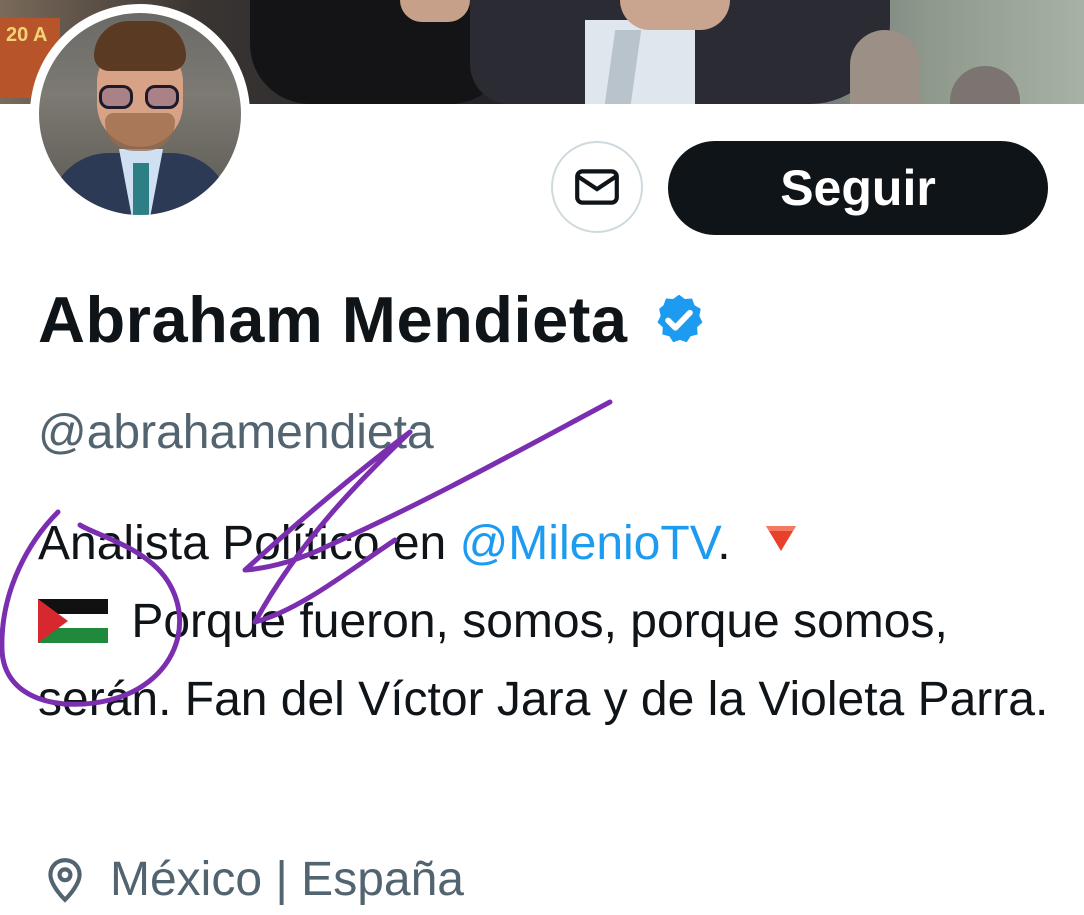 Image resolution: width=1084 pixels, height=915 pixels. Describe the element at coordinates (65, 880) in the screenshot. I see `location-pin-icon` at that location.